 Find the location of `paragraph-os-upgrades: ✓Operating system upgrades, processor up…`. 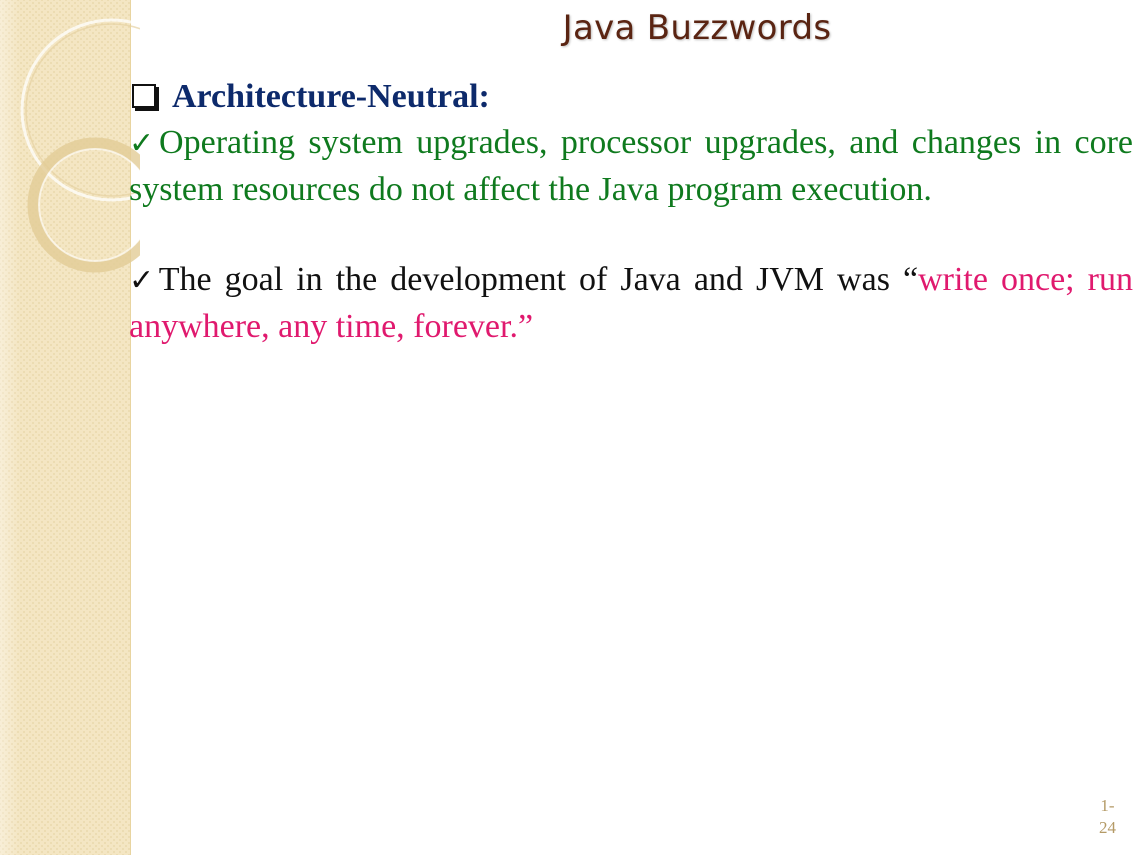

paragraph-os-upgrades: ✓Operating system upgrades, processor up… is located at coordinates (631, 166).